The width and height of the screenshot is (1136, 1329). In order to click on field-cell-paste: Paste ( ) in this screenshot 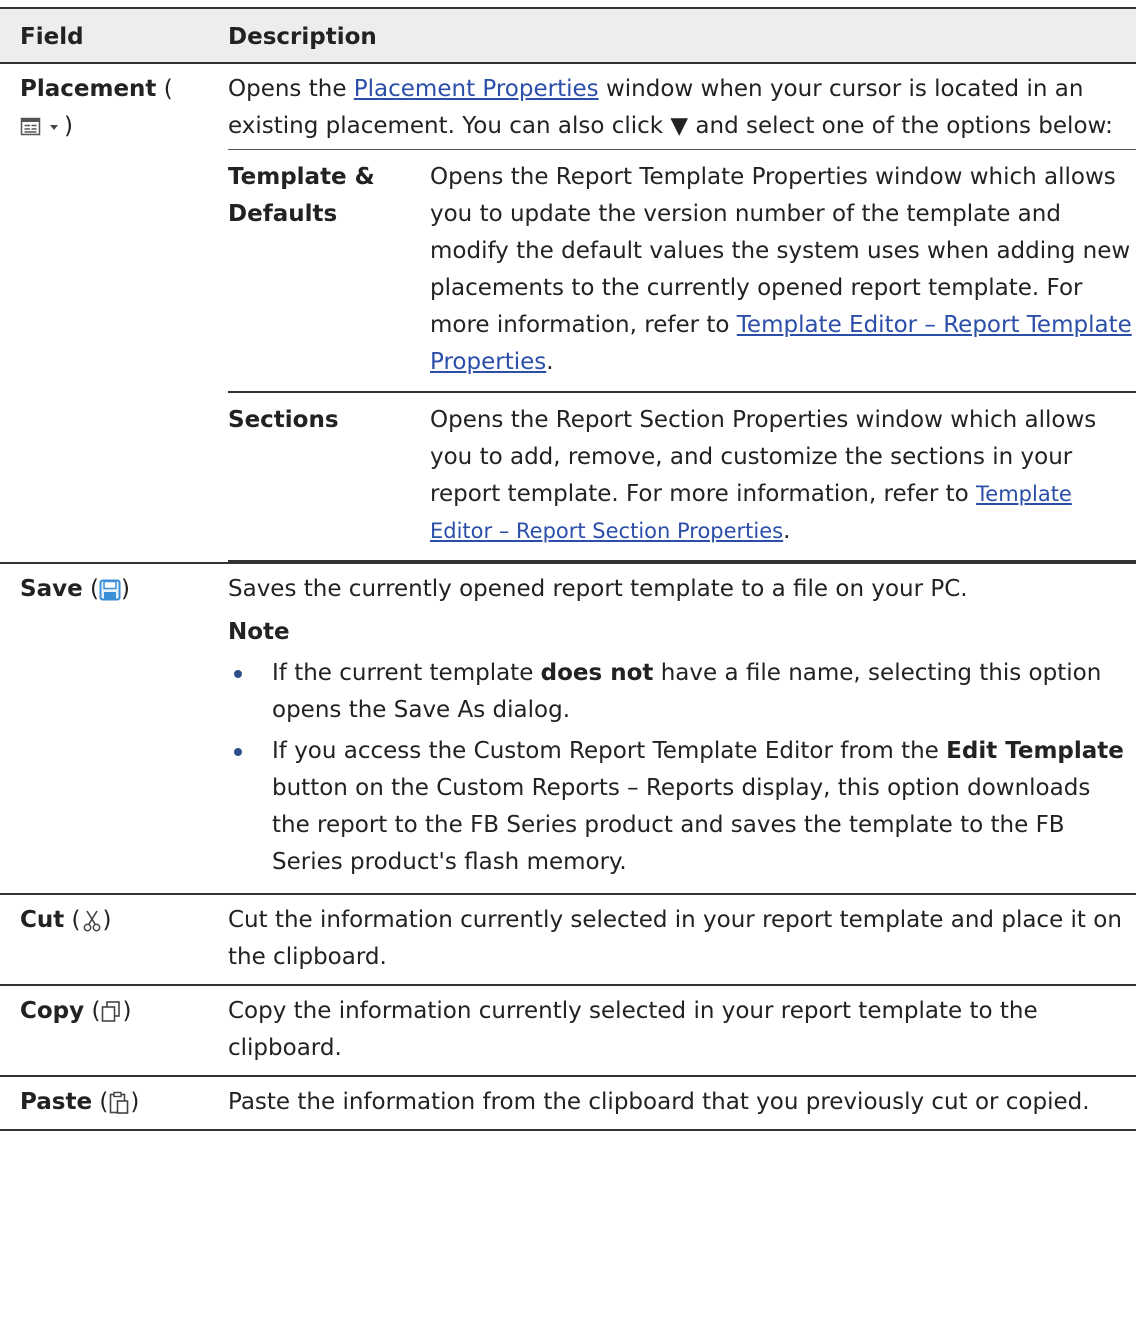, I will do `click(104, 1103)`.